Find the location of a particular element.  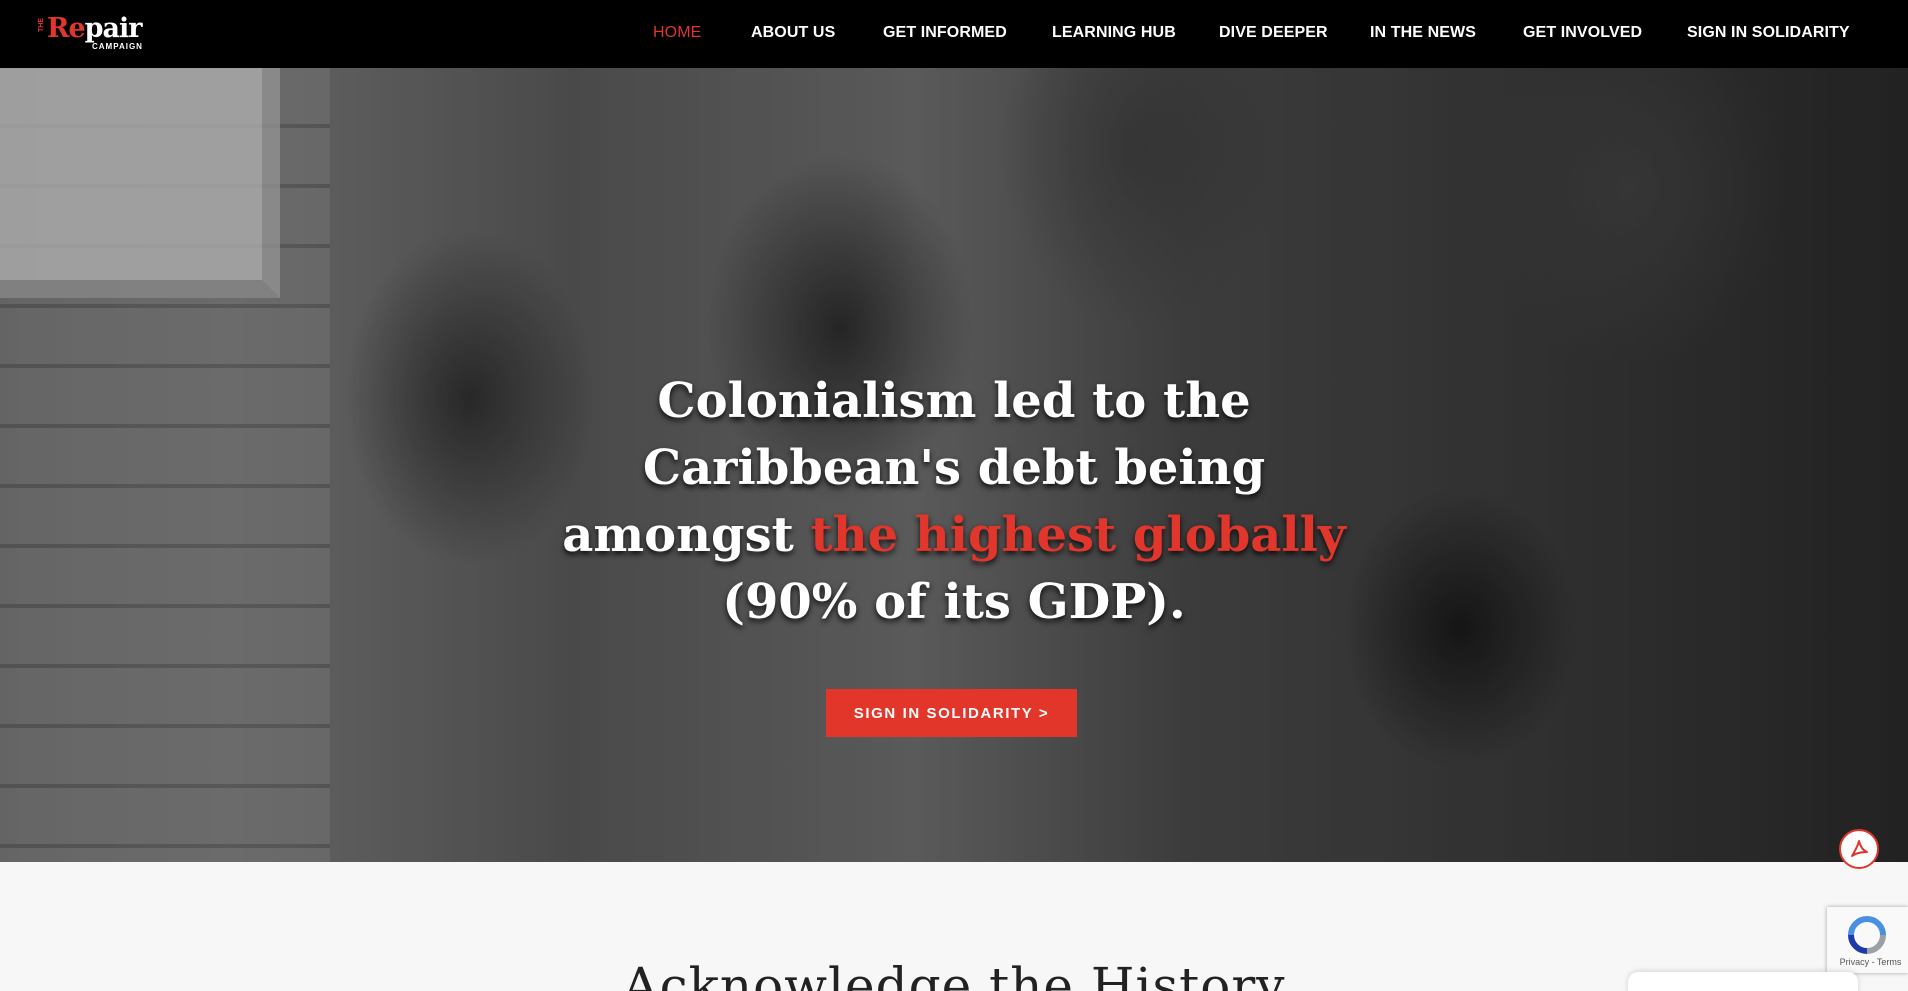

chat-widget is located at coordinates (1743, 981).